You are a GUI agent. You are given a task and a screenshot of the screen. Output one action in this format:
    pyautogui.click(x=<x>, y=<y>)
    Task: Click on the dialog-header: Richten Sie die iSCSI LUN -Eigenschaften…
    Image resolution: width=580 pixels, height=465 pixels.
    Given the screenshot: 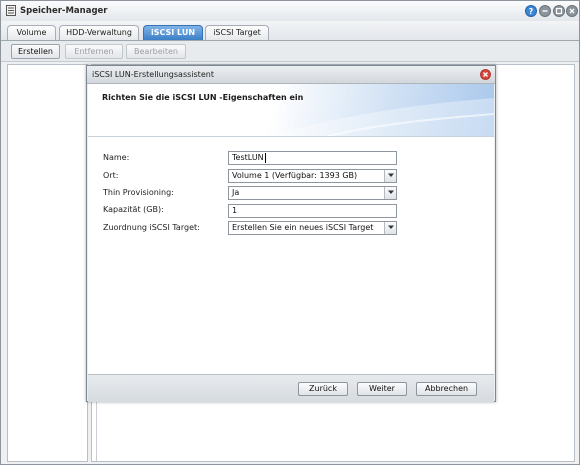 What is the action you would take?
    pyautogui.click(x=291, y=110)
    